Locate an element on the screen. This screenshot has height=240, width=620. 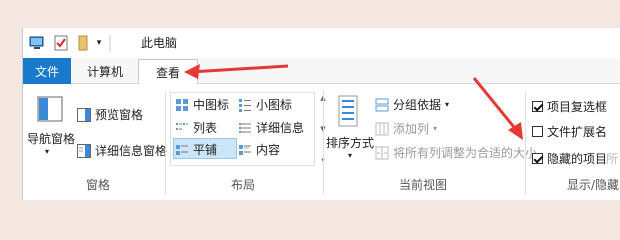
group-by-button: 分组依据 ▾ is located at coordinates (412, 104).